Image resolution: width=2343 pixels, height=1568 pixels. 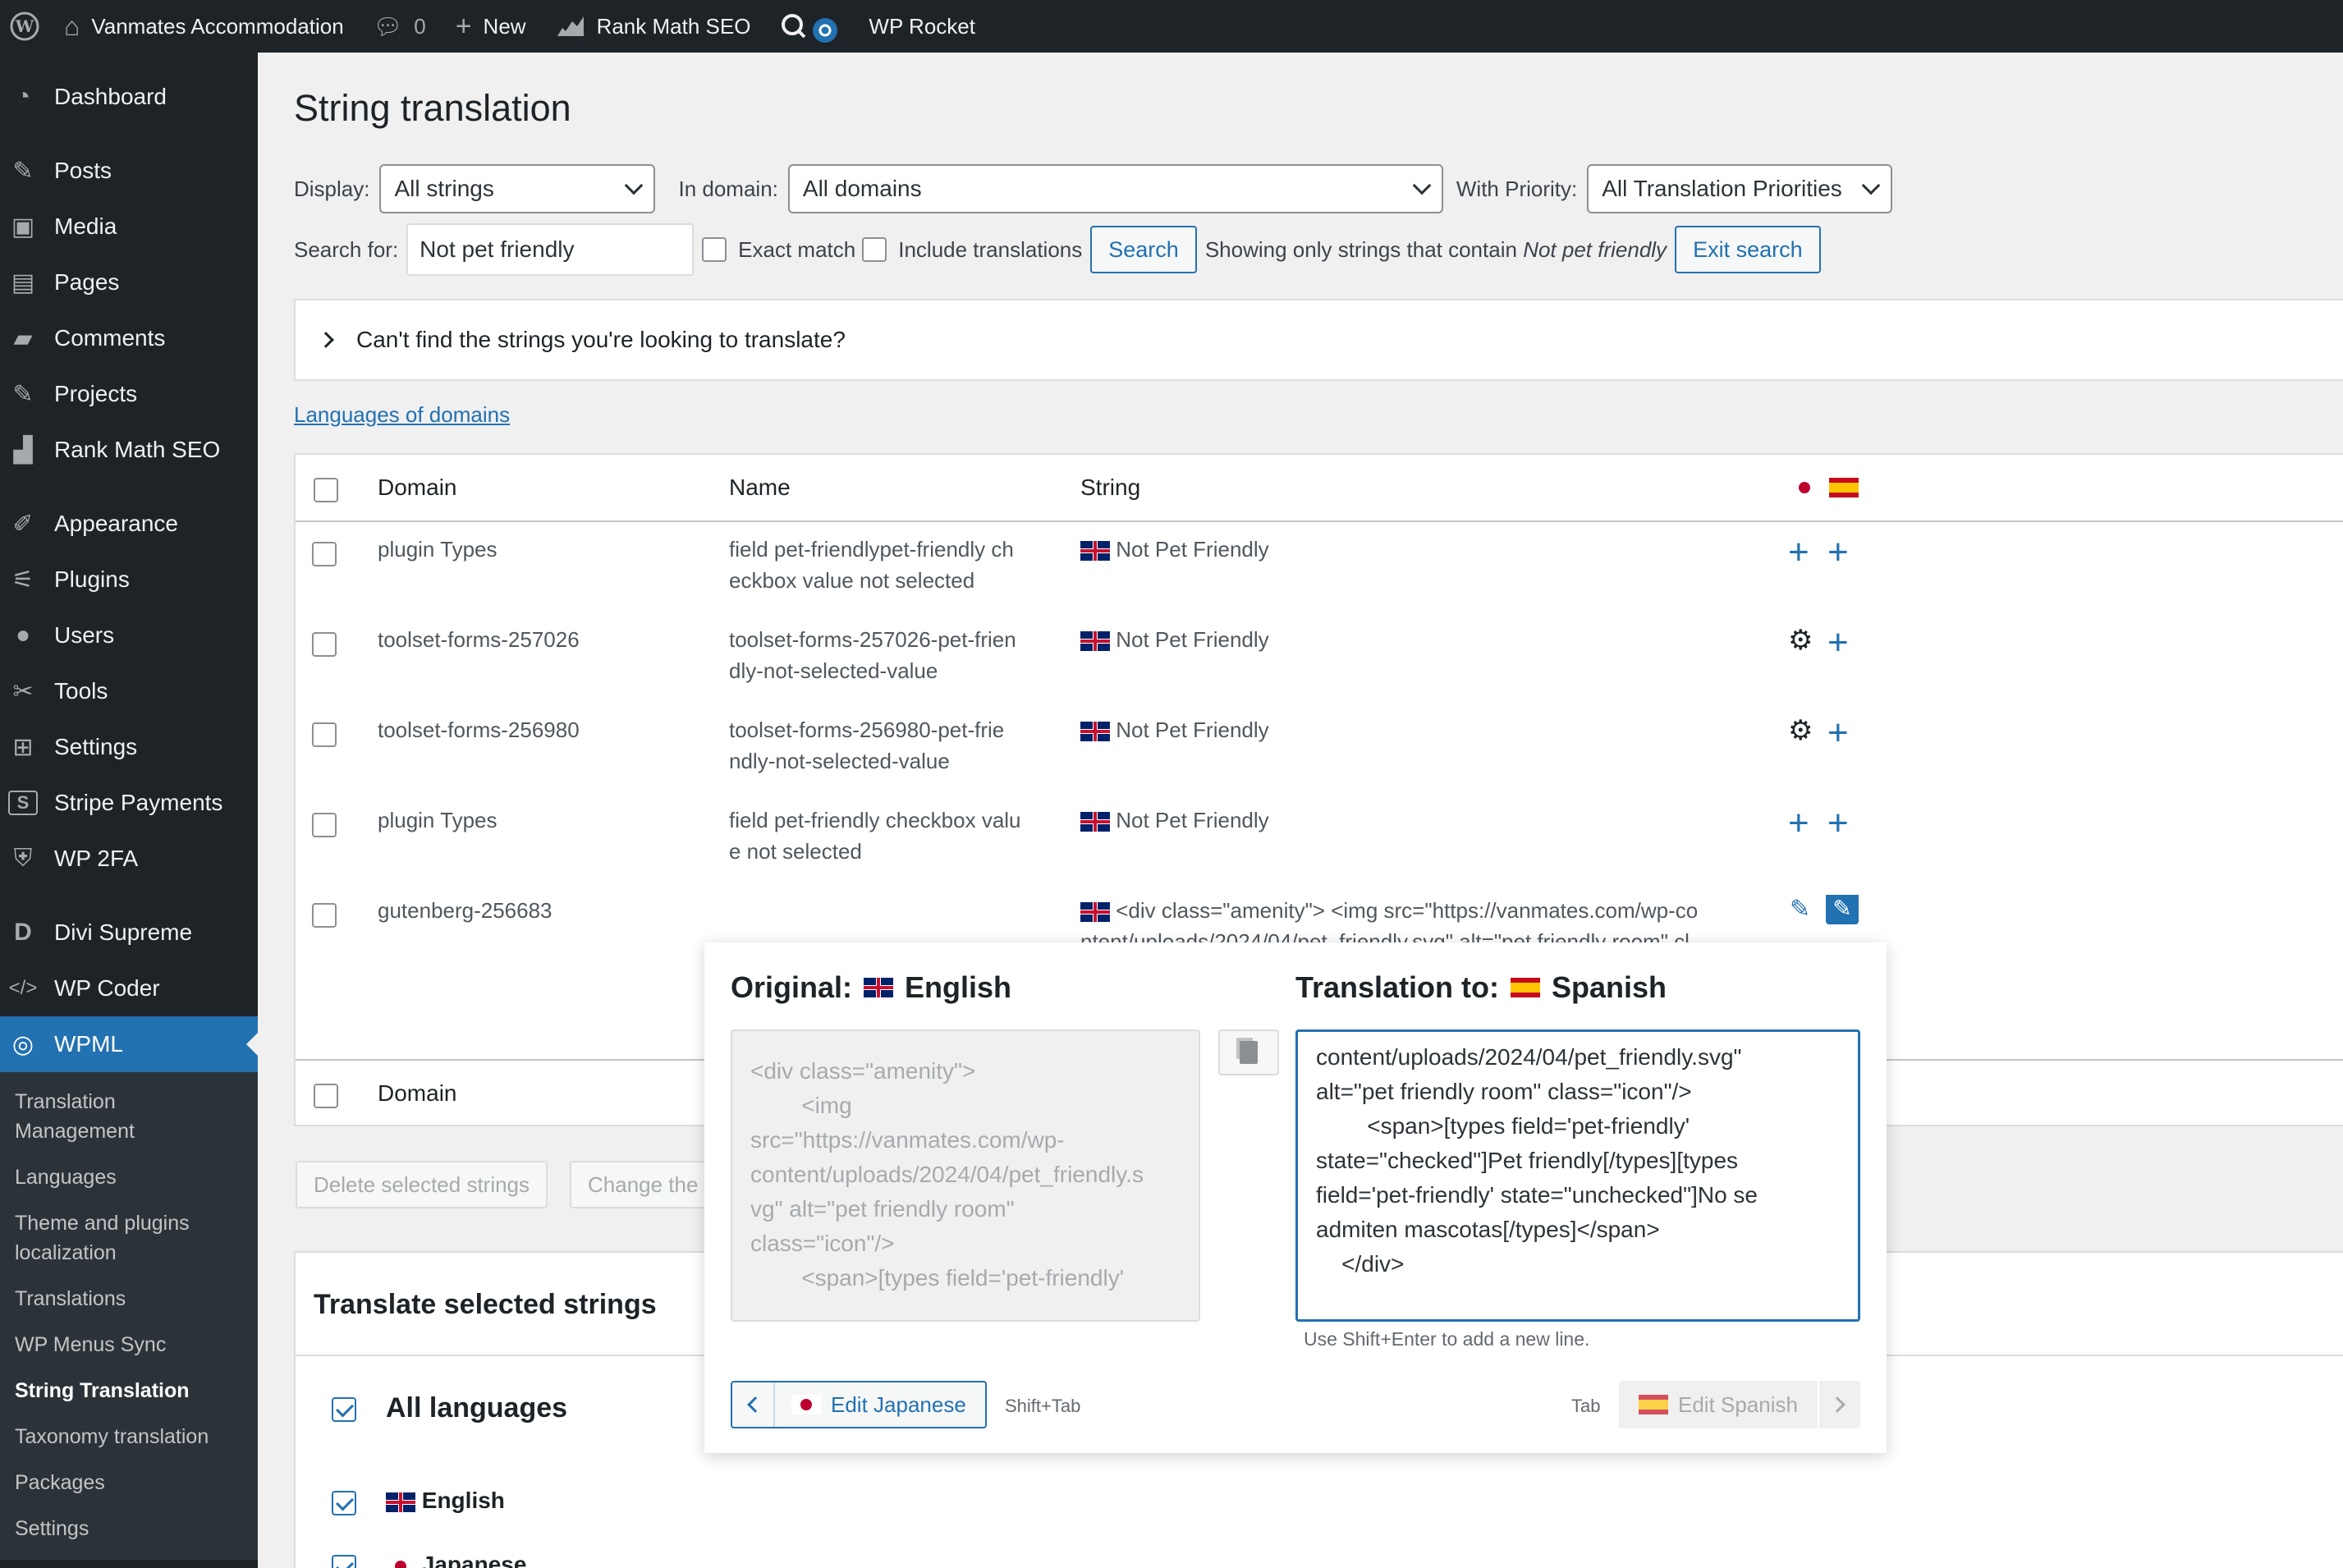 I want to click on row-domain: gutenberg-256683, so click(x=465, y=910).